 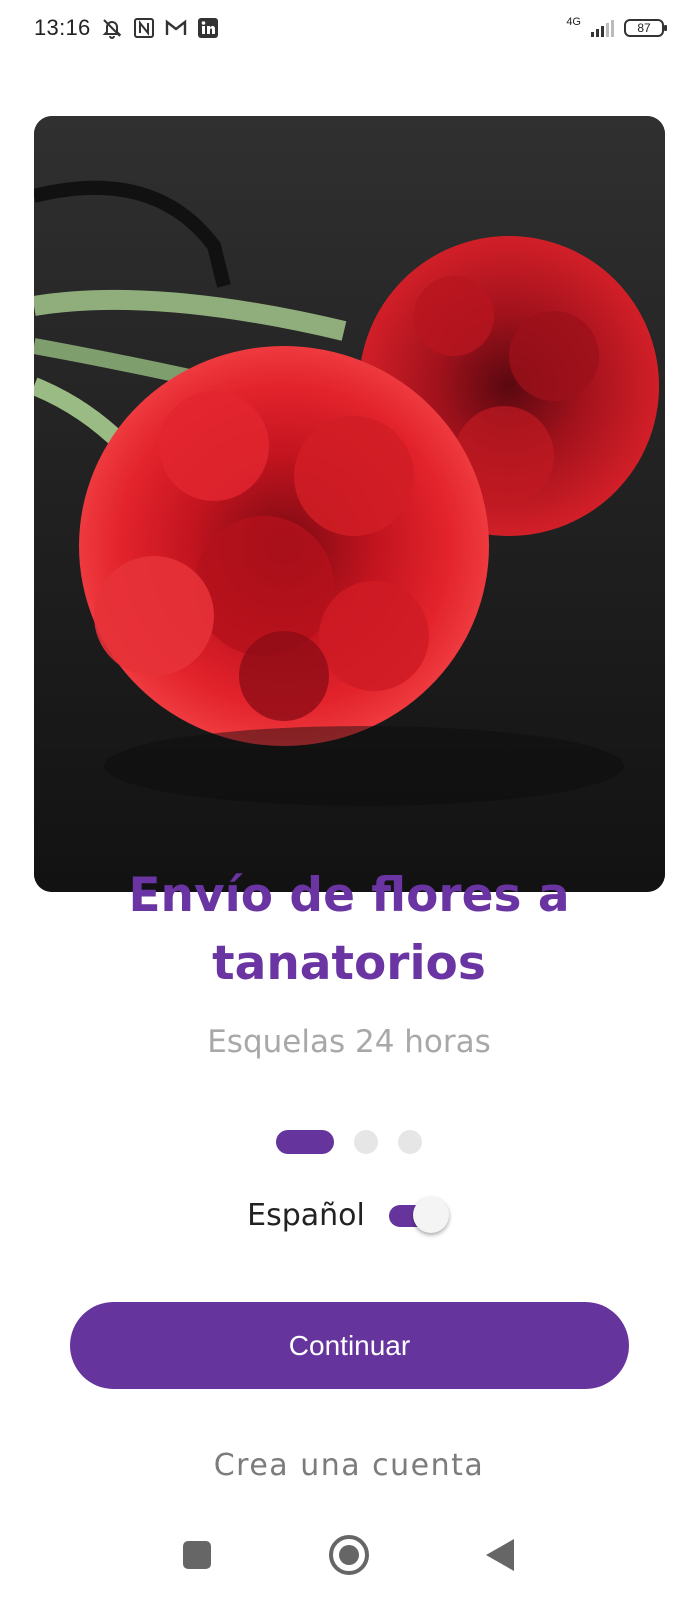 What do you see at coordinates (501, 1555) in the screenshot?
I see `back-triangle-icon` at bounding box center [501, 1555].